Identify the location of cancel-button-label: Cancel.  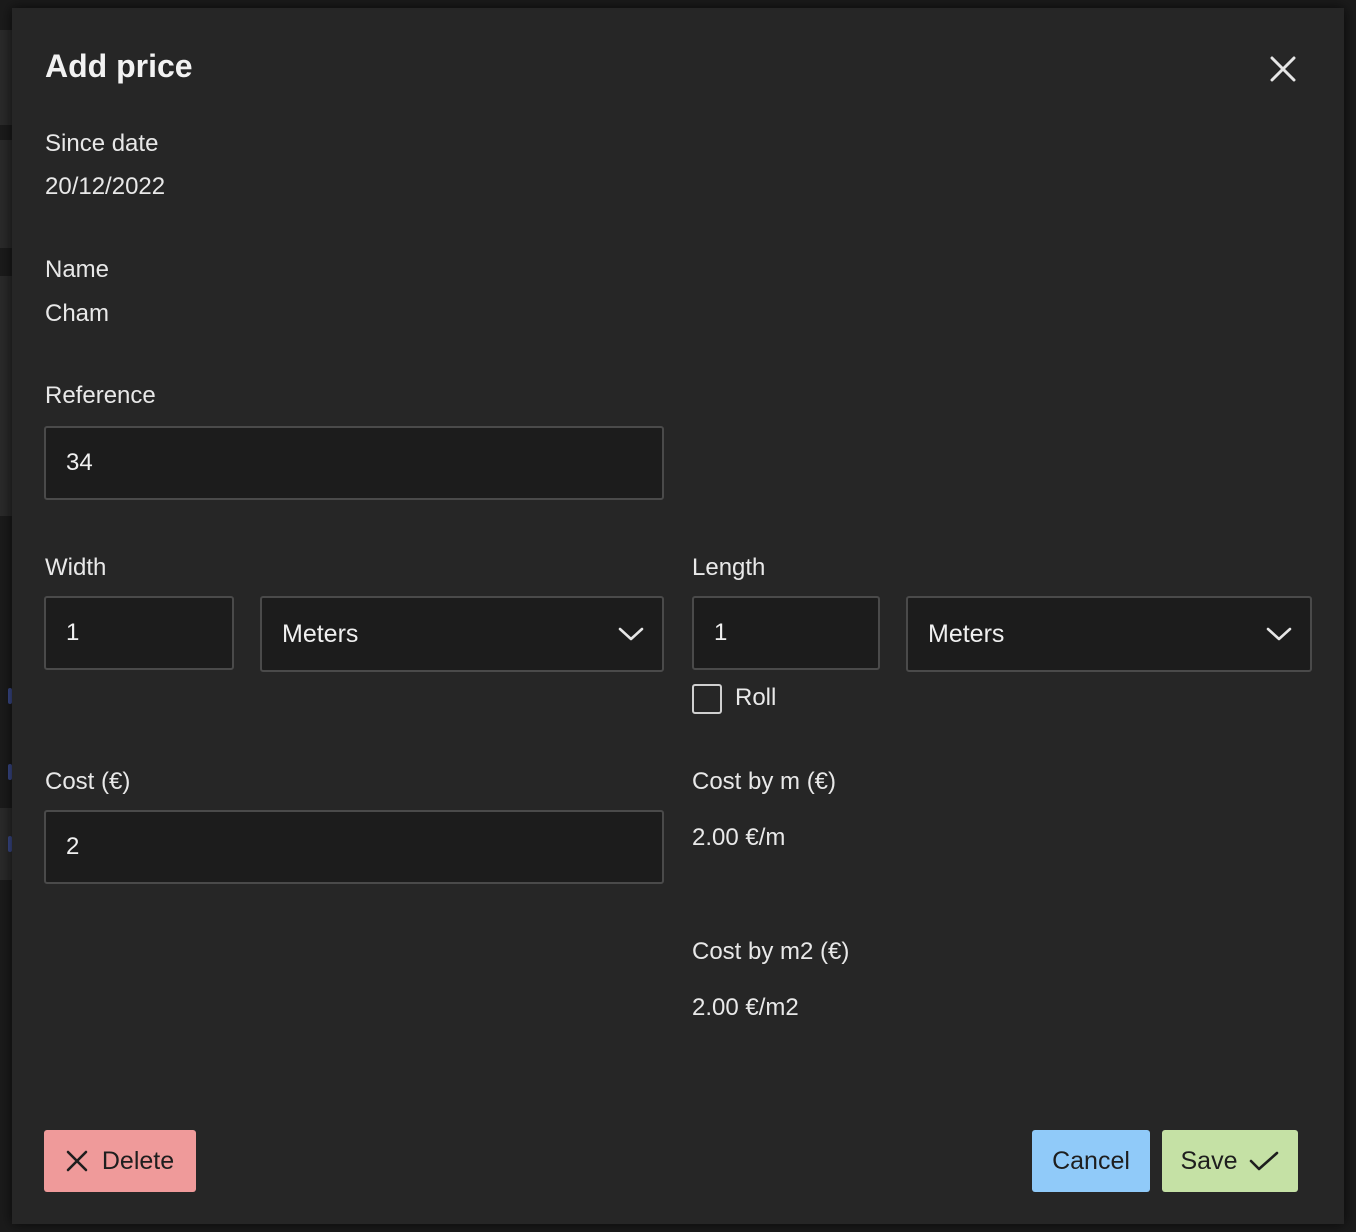
(1091, 1160).